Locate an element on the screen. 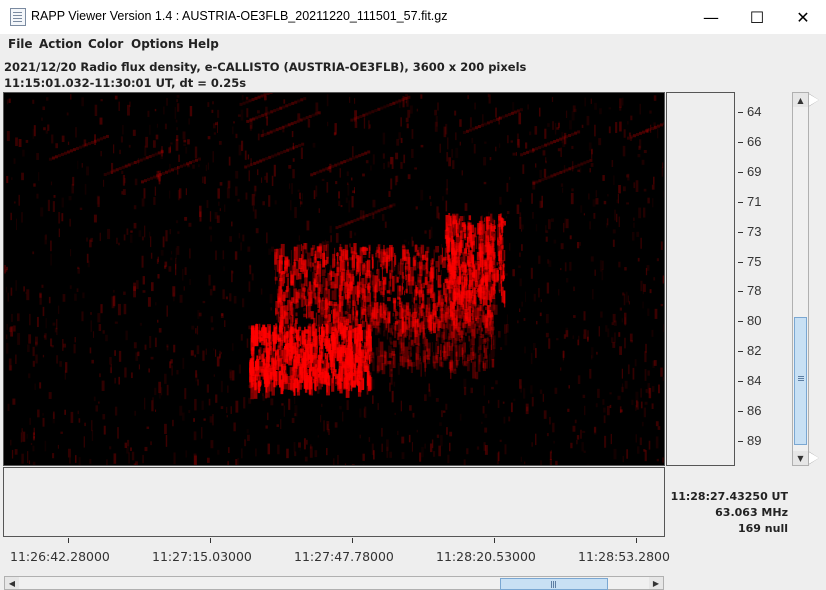 This screenshot has height=590, width=826. scroll-right-icon: ▶ is located at coordinates (656, 583).